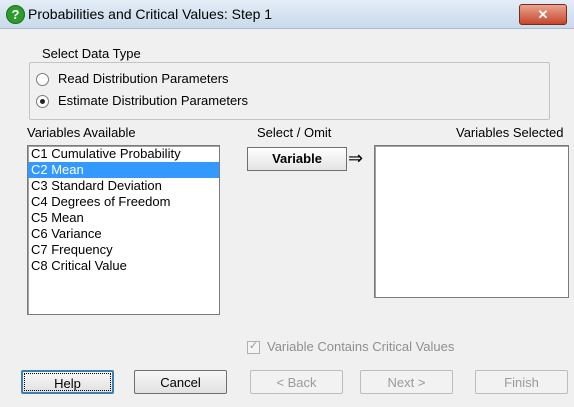 The width and height of the screenshot is (574, 407). I want to click on list-item: C6 Variance, so click(123, 234).